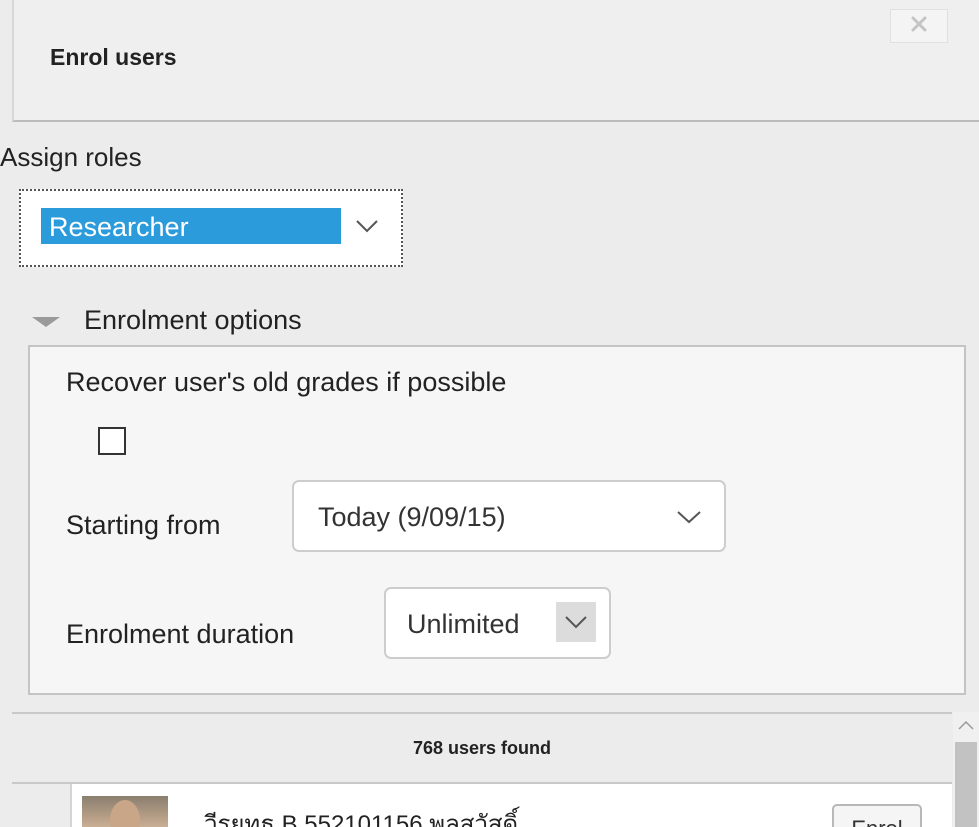  I want to click on triangle-down-icon, so click(46, 322).